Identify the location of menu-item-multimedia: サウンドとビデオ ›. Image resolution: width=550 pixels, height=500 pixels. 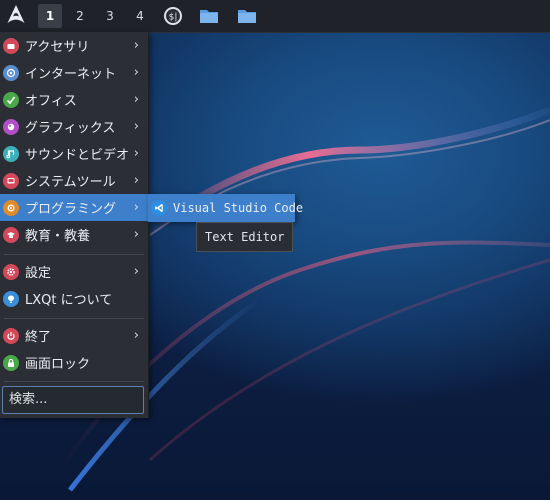
(74, 153).